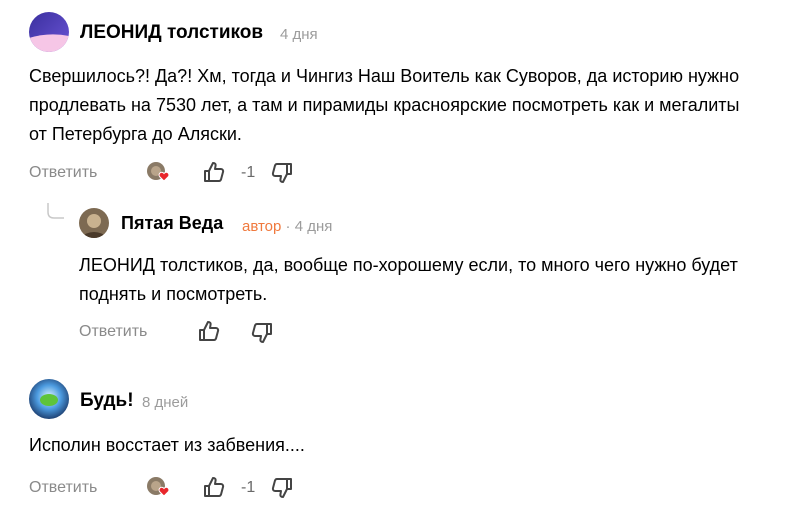  Describe the element at coordinates (299, 34) in the screenshot. I see `comment-time: 4 дня` at that location.